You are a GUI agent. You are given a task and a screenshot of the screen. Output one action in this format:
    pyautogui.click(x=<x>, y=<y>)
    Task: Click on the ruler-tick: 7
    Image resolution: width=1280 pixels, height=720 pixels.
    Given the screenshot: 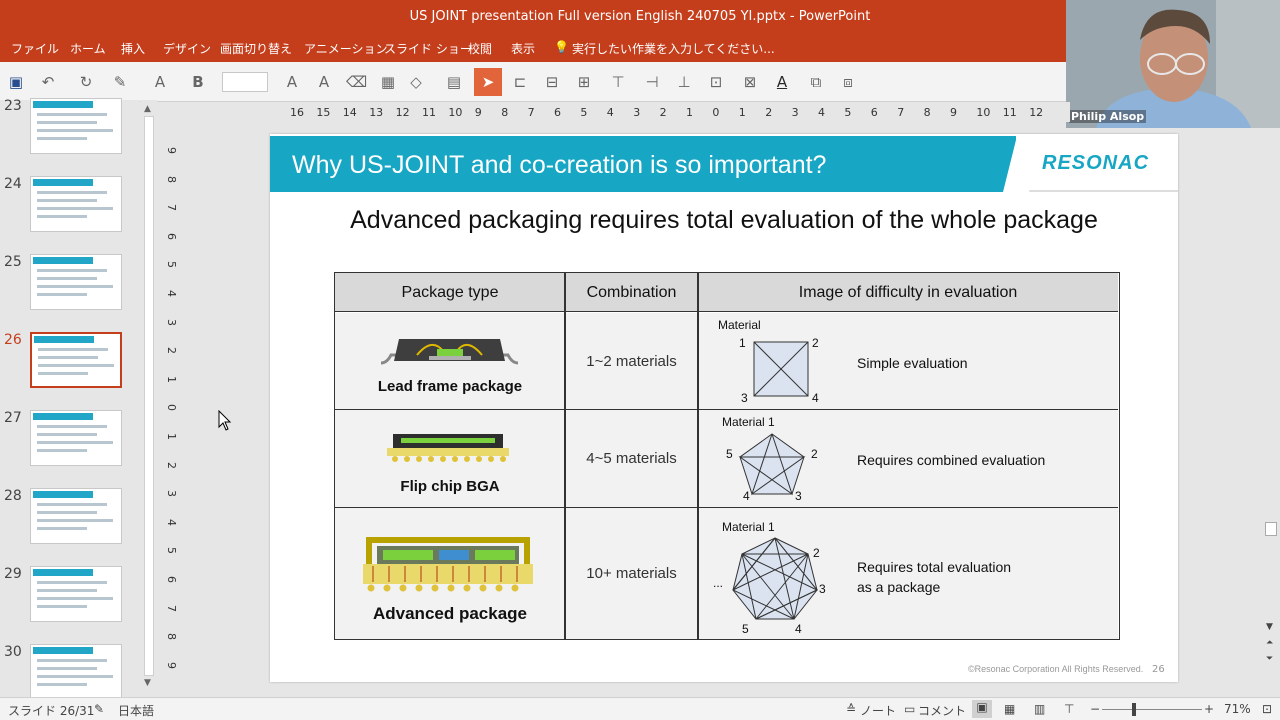 What is the action you would take?
    pyautogui.click(x=171, y=208)
    